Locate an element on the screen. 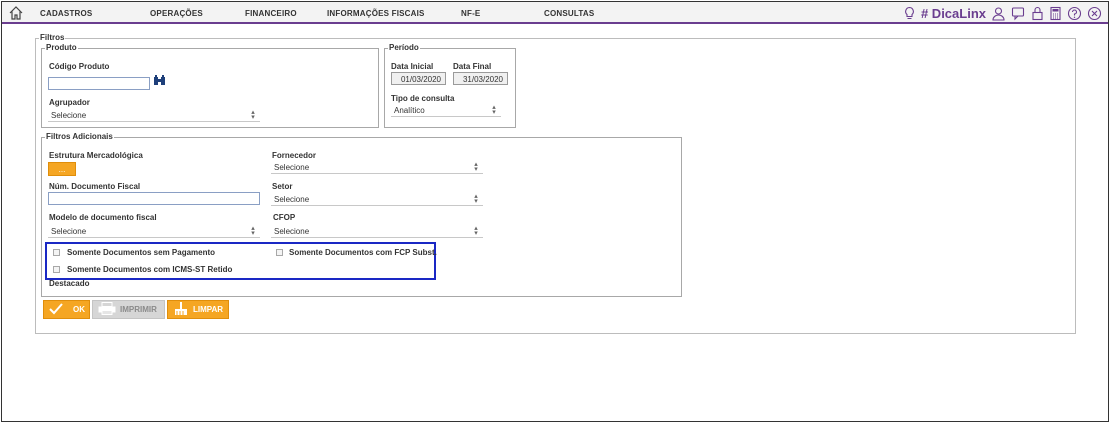  print-button-label: IMPRIMIR is located at coordinates (138, 309).